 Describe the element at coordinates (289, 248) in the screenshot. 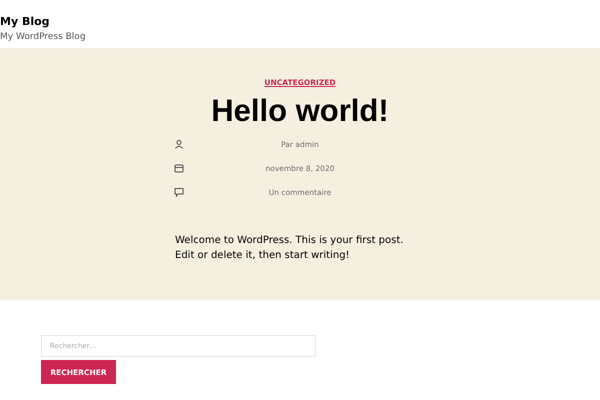

I see `post-body: Welcome to WordPress. This is your first post. Edit or delete it, then start writing!` at that location.